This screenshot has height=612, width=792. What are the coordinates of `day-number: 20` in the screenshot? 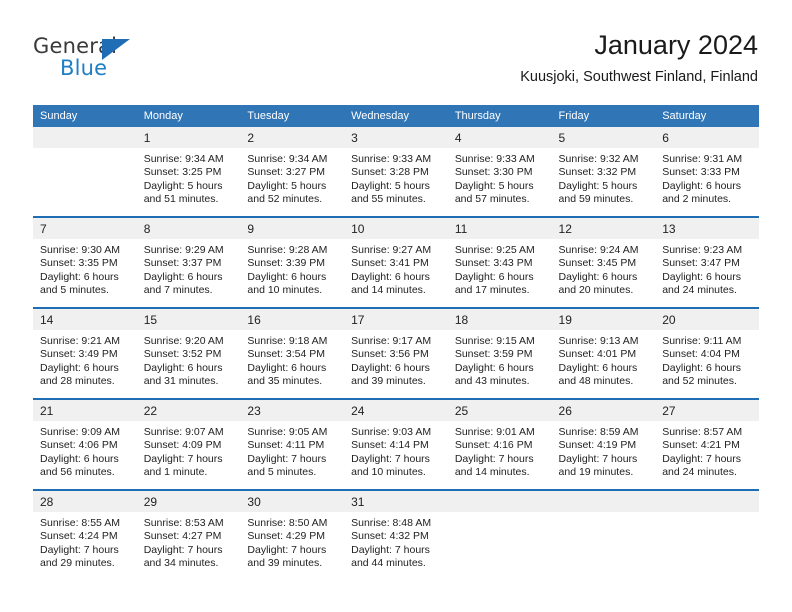 It's located at (707, 318).